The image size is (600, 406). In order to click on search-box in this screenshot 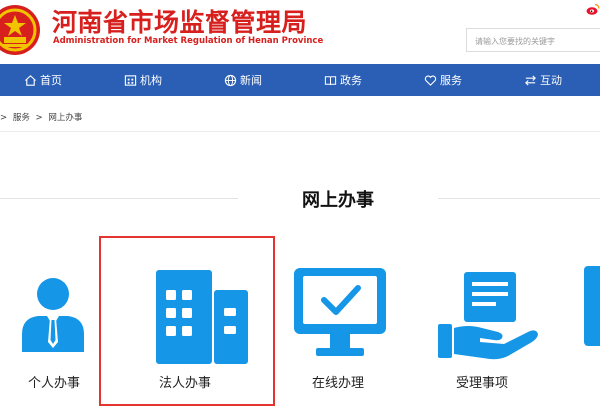, I will do `click(533, 40)`.